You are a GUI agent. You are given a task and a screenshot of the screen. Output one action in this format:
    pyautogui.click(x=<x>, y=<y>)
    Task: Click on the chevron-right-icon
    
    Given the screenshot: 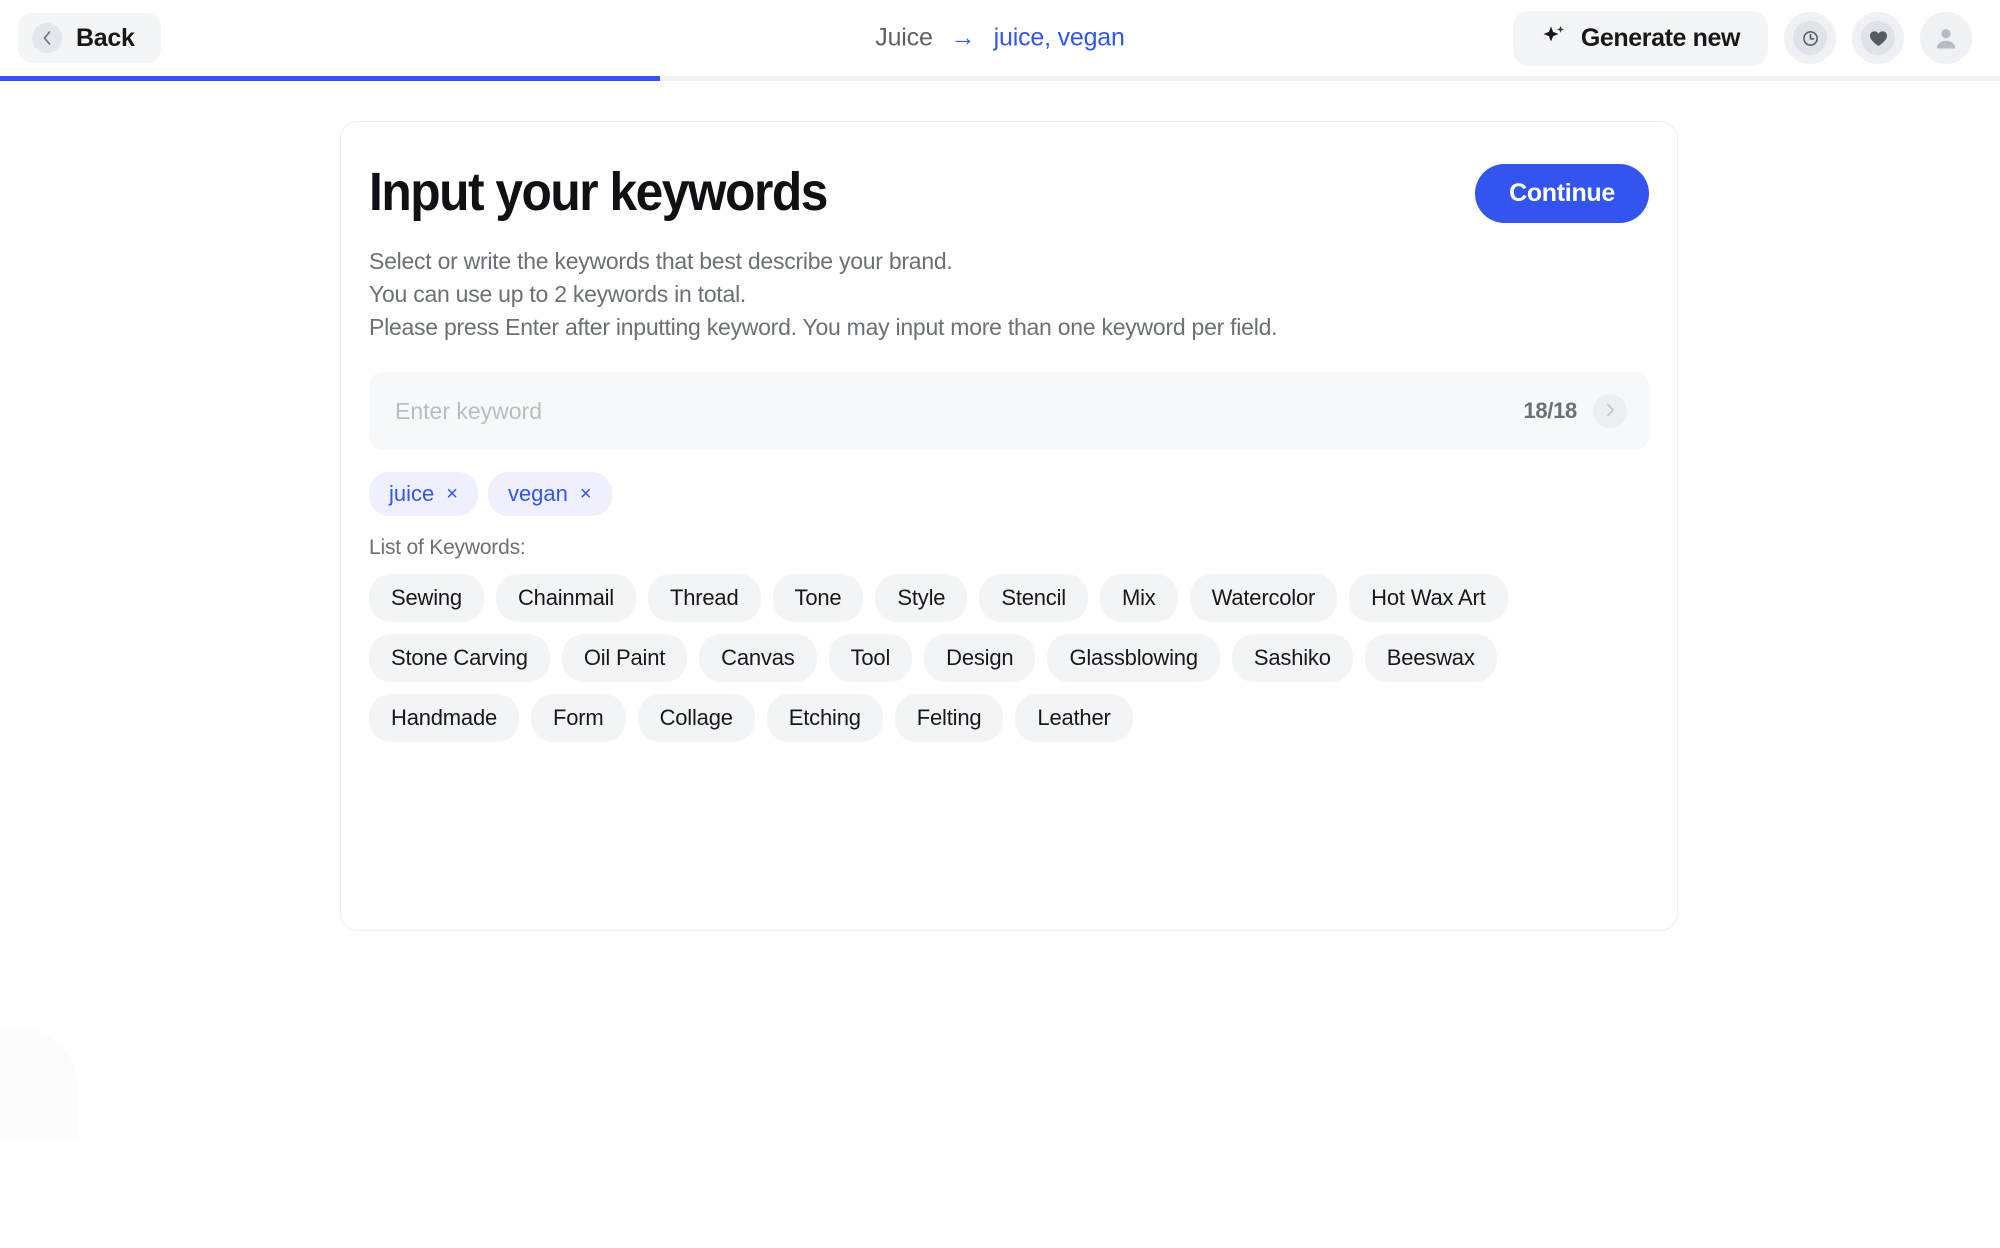 What is the action you would take?
    pyautogui.click(x=1610, y=411)
    